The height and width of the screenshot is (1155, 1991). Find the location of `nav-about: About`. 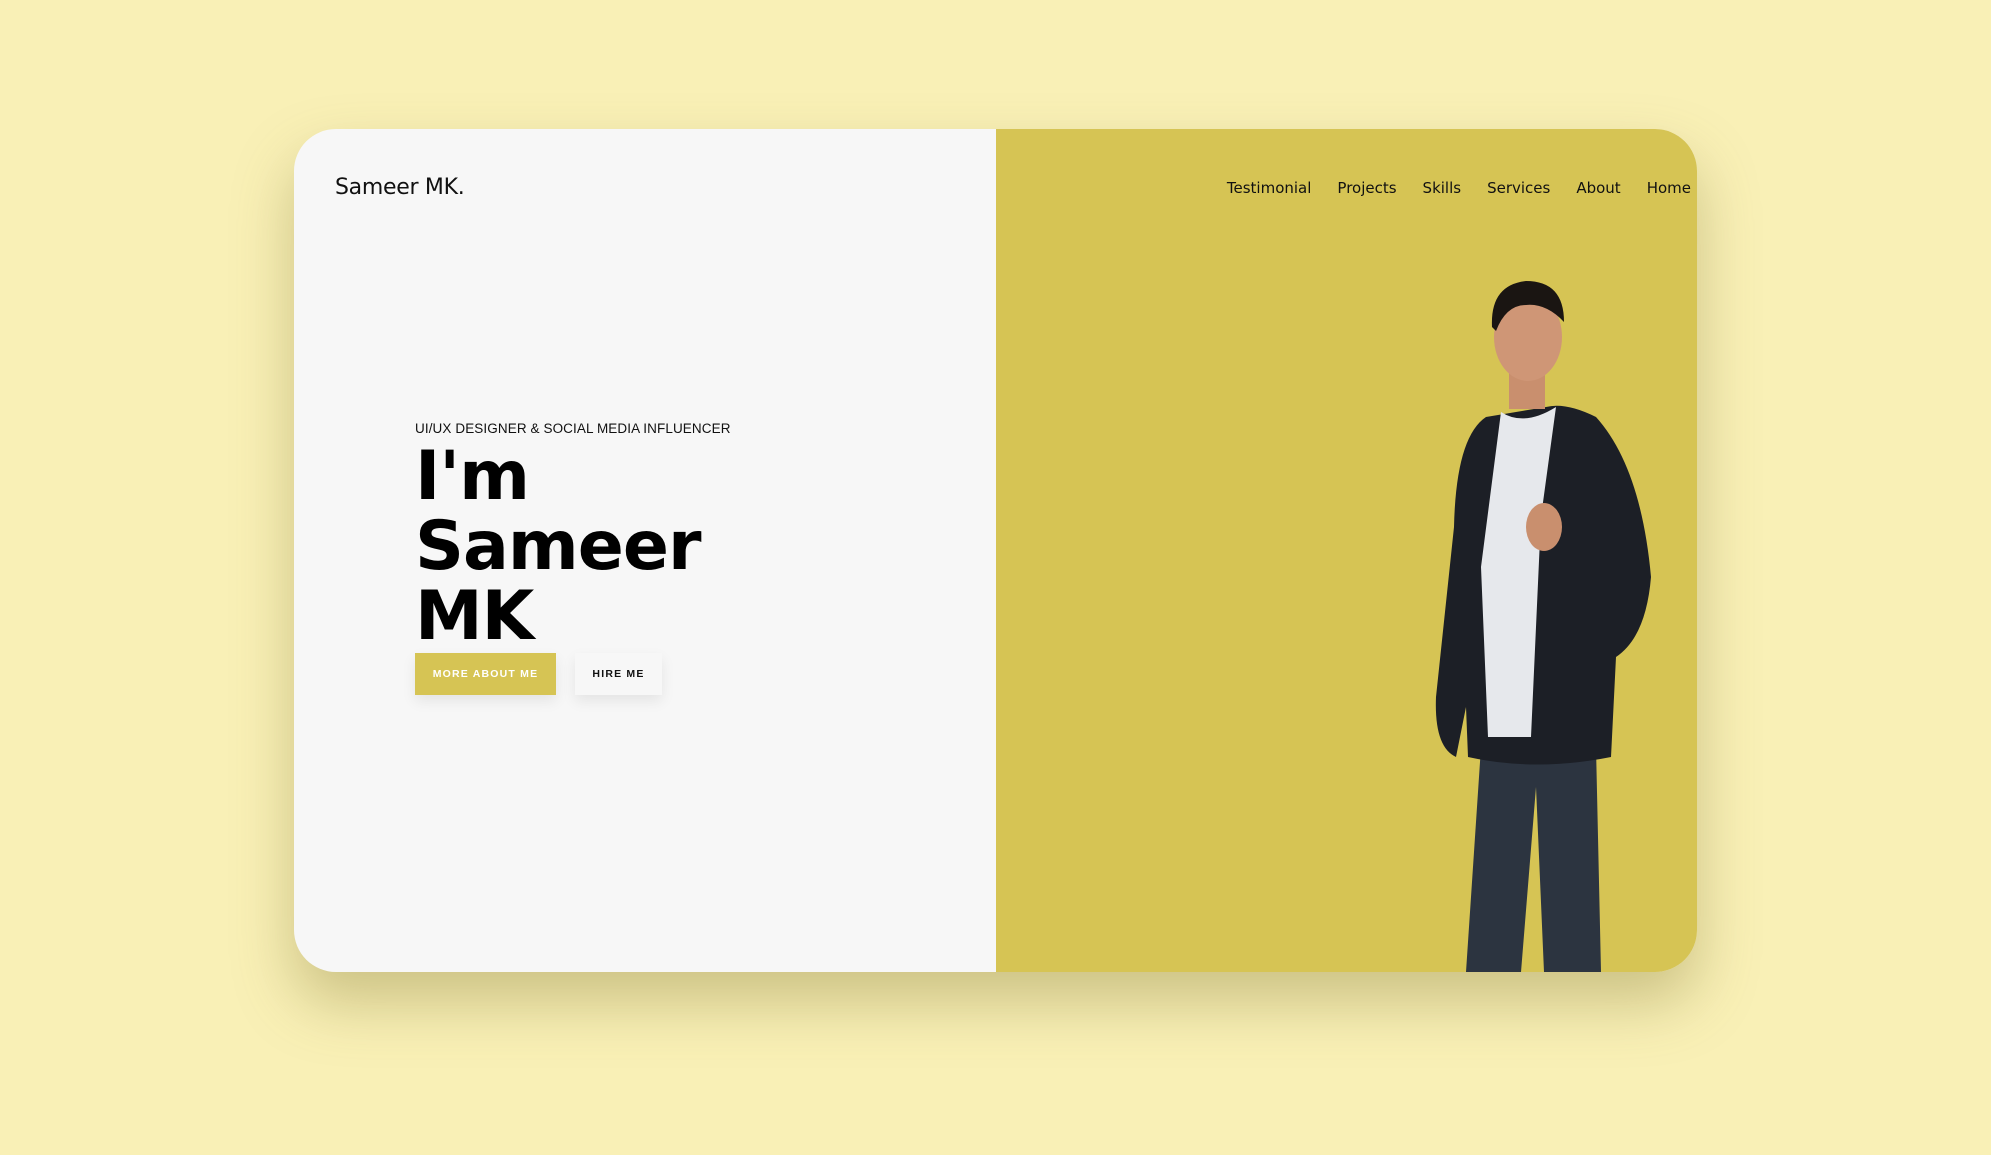

nav-about: About is located at coordinates (1598, 188).